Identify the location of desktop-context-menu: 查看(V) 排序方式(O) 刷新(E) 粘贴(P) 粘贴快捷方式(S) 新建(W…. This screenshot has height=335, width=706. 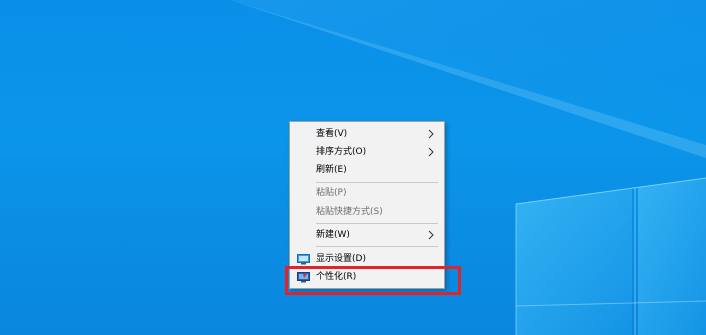
(367, 205).